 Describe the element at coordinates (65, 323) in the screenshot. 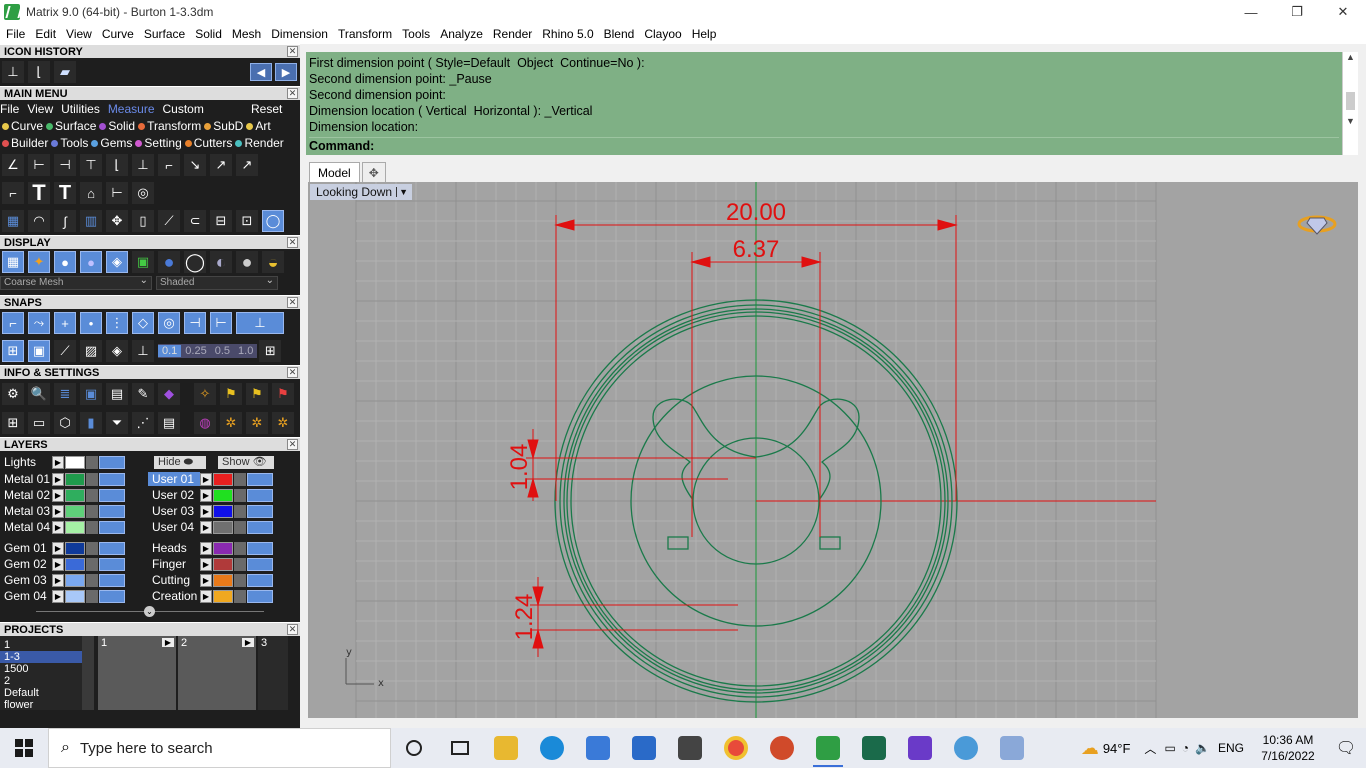

I see `snap-point-icon: +` at that location.